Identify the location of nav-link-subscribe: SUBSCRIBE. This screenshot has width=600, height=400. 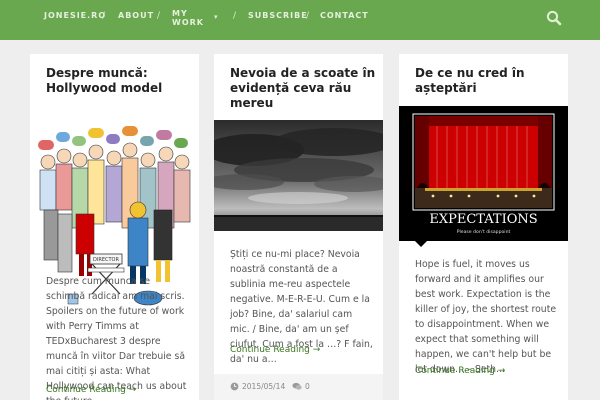
(278, 16).